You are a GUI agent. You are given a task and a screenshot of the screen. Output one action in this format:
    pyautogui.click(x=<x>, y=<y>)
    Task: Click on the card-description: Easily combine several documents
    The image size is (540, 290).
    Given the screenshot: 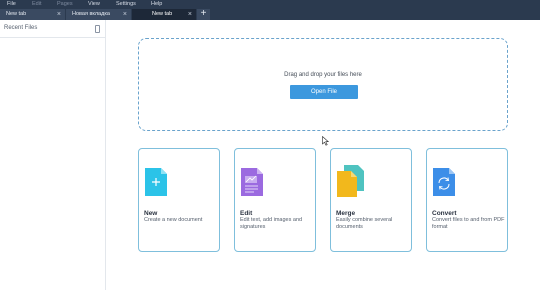 What is the action you would take?
    pyautogui.click(x=364, y=223)
    